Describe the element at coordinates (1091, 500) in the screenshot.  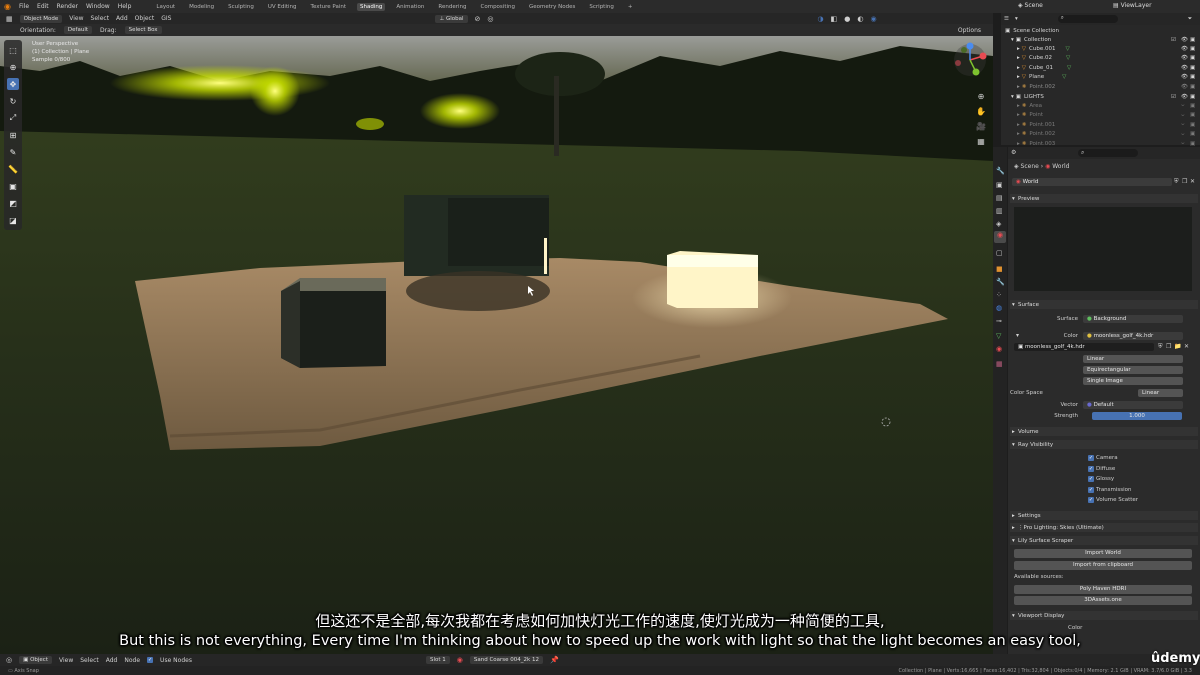
I see `volume-scatter-checkbox: ✓` at that location.